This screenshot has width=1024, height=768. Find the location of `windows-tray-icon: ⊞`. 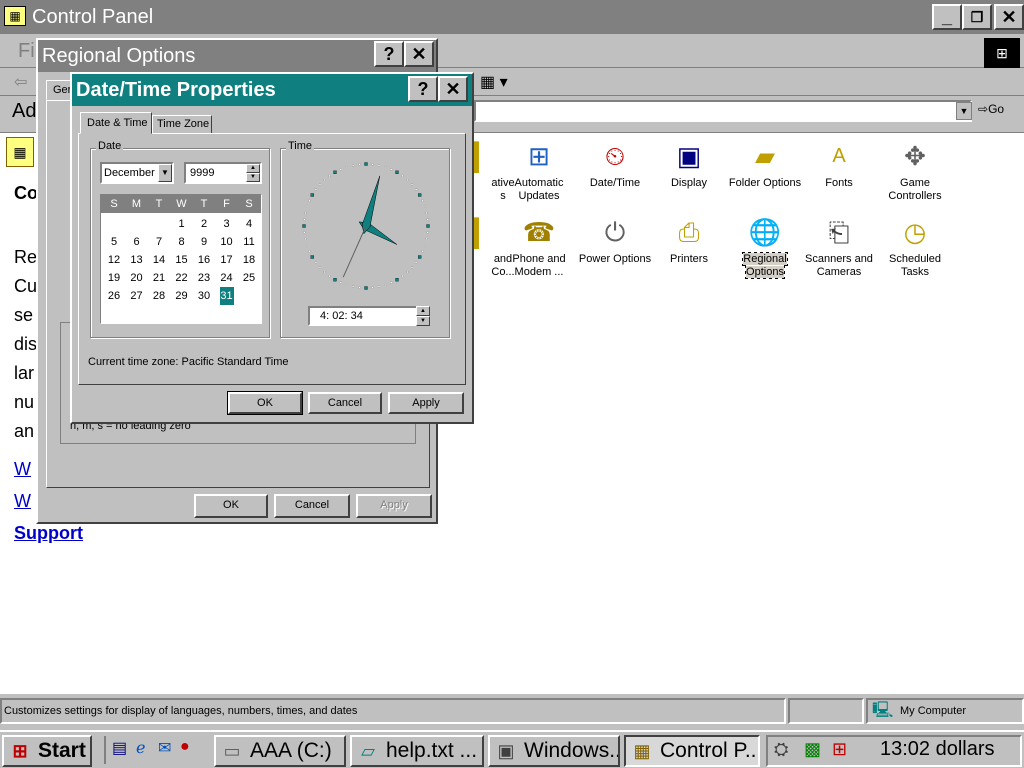

windows-tray-icon: ⊞ is located at coordinates (839, 749).